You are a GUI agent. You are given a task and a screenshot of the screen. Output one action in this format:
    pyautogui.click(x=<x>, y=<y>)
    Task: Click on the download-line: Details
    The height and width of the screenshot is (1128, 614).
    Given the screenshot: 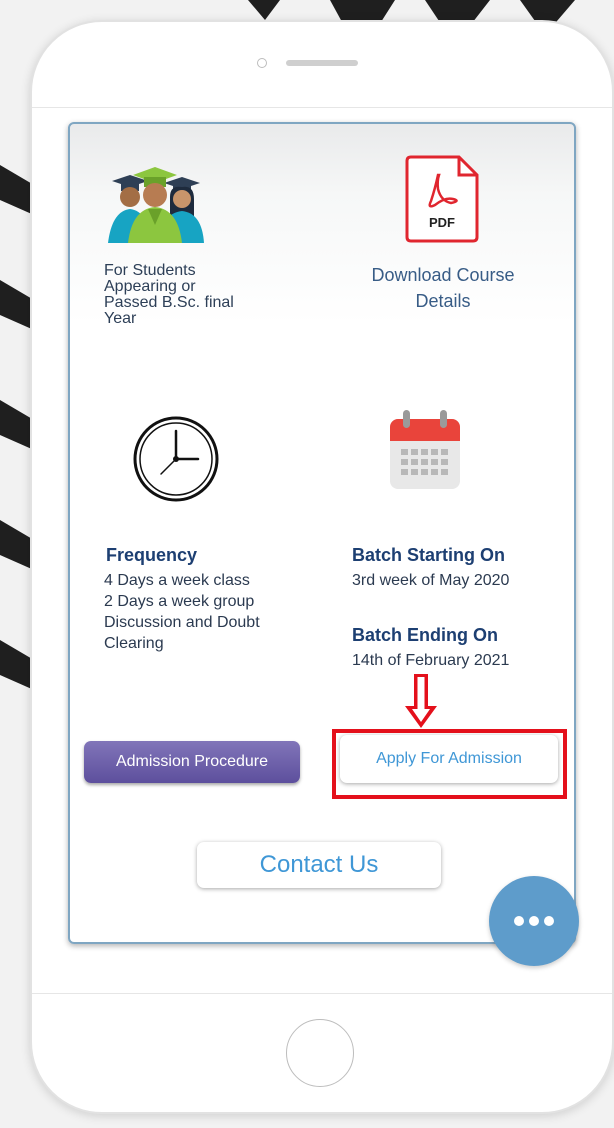 What is the action you would take?
    pyautogui.click(x=443, y=301)
    